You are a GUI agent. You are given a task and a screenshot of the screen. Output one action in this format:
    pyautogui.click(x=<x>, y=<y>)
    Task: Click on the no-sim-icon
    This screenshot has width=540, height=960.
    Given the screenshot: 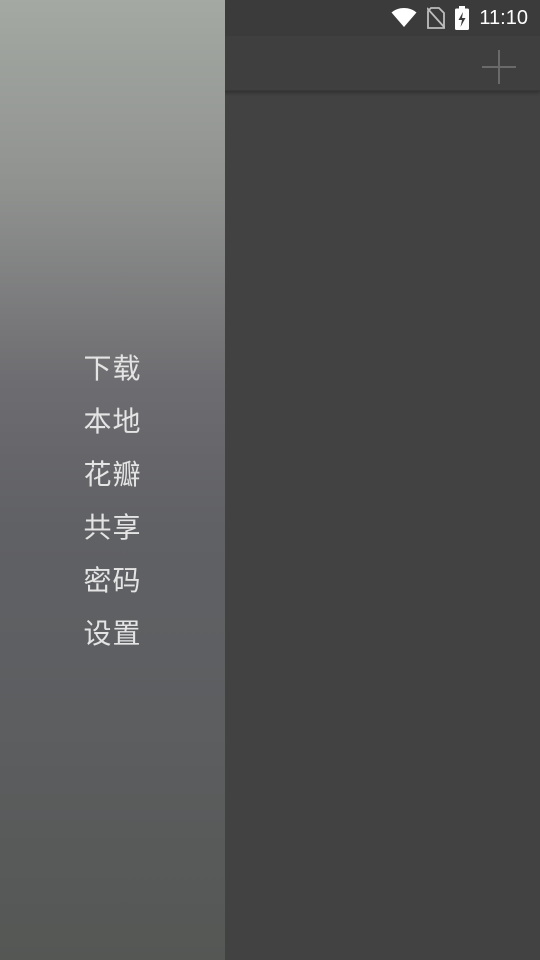 What is the action you would take?
    pyautogui.click(x=436, y=18)
    